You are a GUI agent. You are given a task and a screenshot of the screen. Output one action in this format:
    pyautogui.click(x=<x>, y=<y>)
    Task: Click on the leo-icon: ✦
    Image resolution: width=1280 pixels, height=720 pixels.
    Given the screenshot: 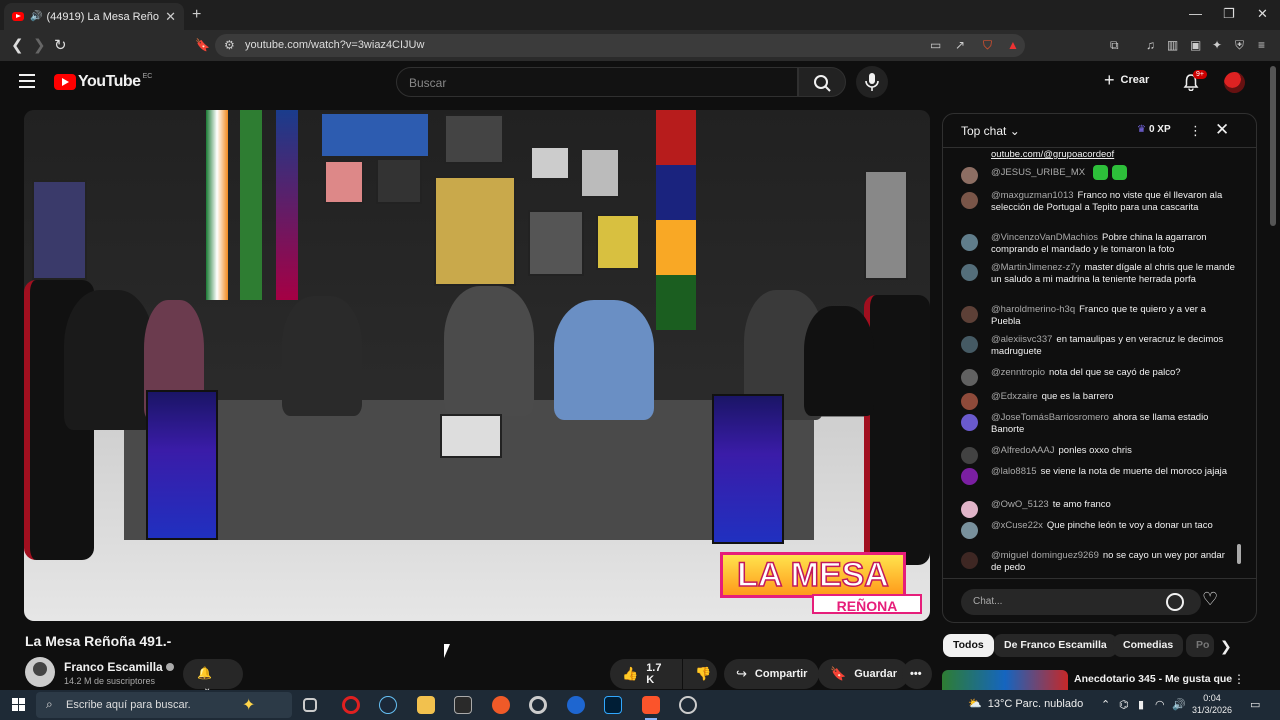 What is the action you would take?
    pyautogui.click(x=1217, y=45)
    